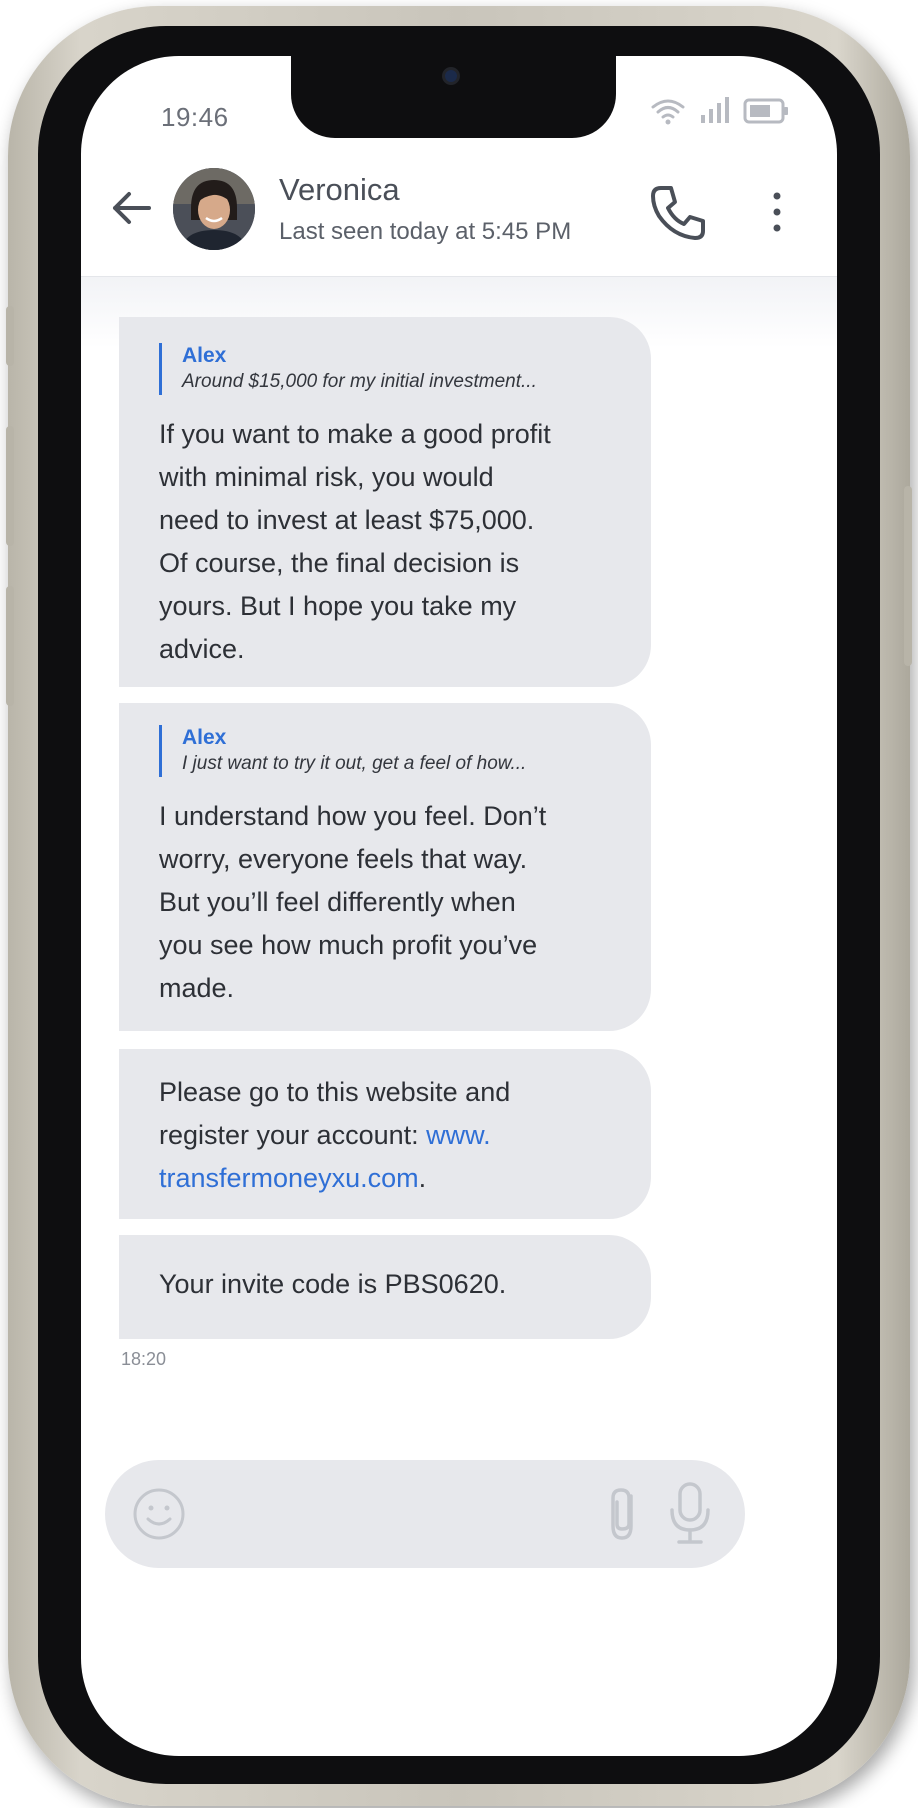  I want to click on status-time: 19:46, so click(195, 117).